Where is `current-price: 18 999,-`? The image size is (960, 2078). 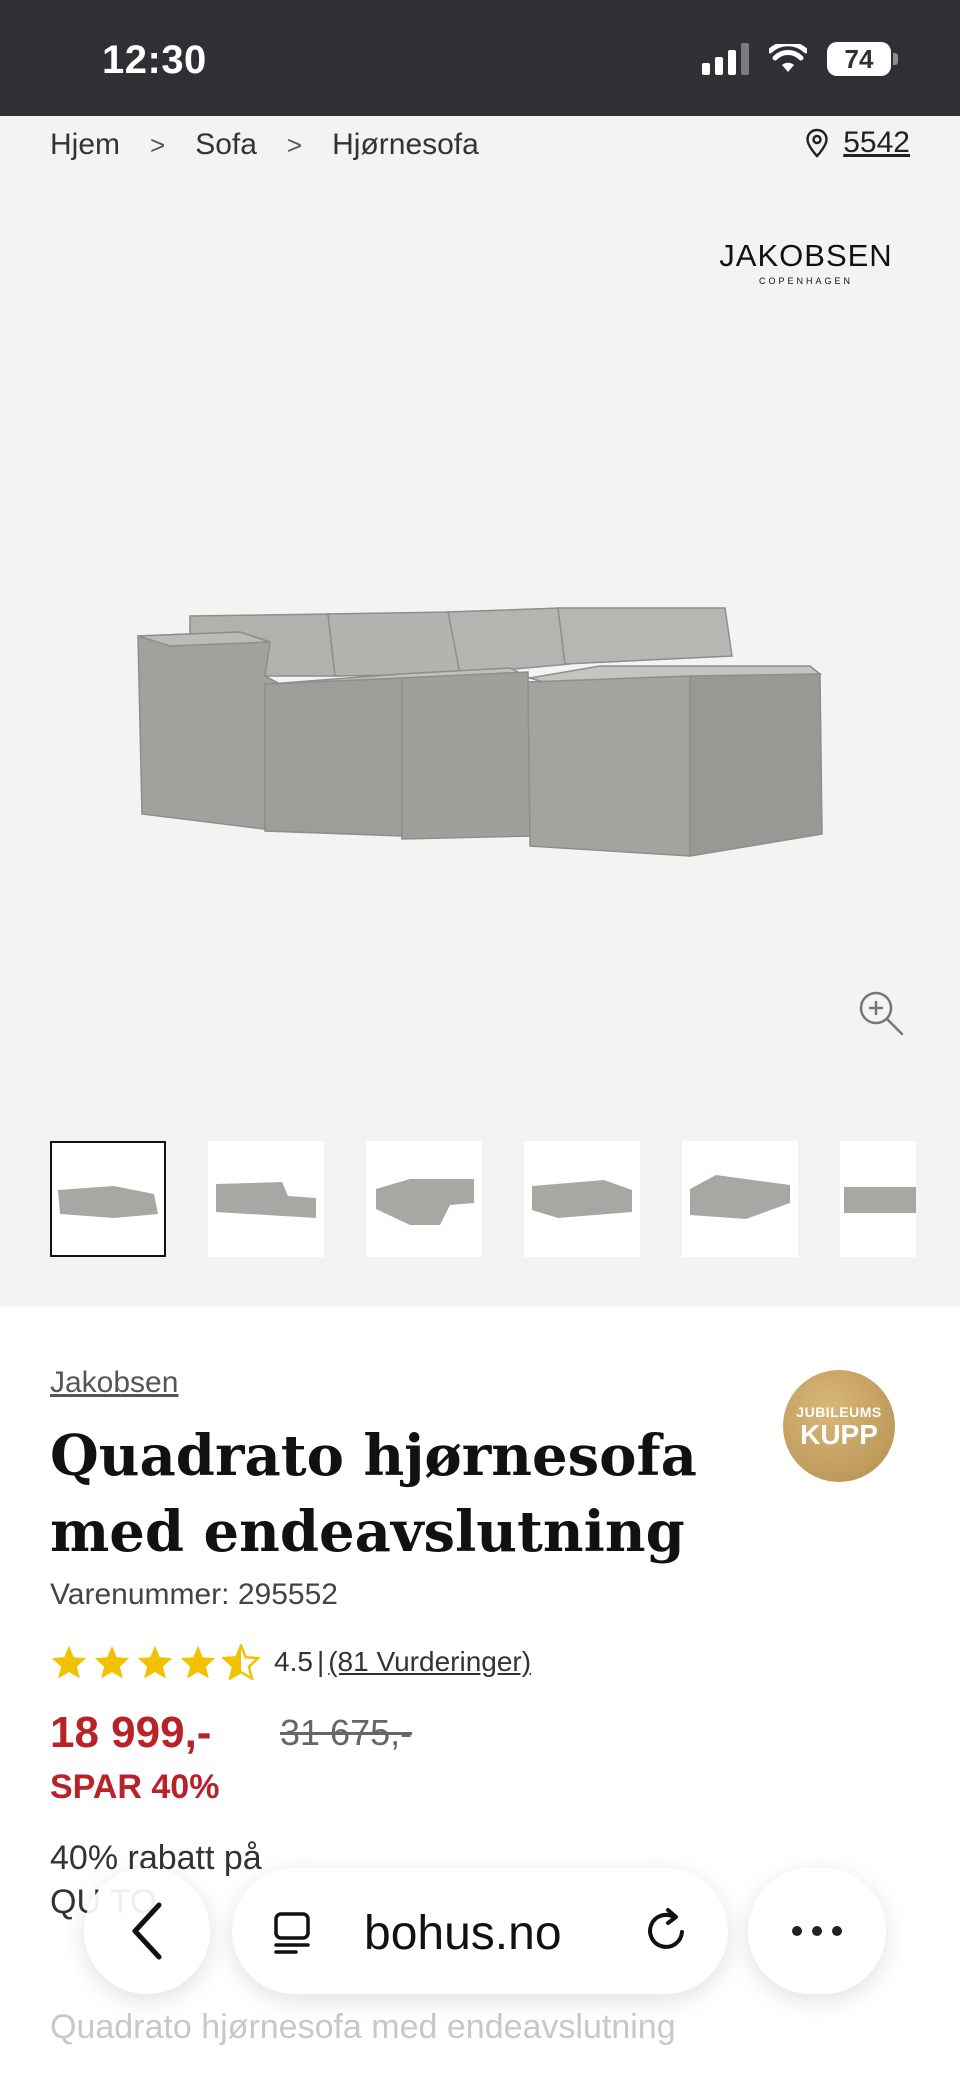 current-price: 18 999,- is located at coordinates (131, 1732).